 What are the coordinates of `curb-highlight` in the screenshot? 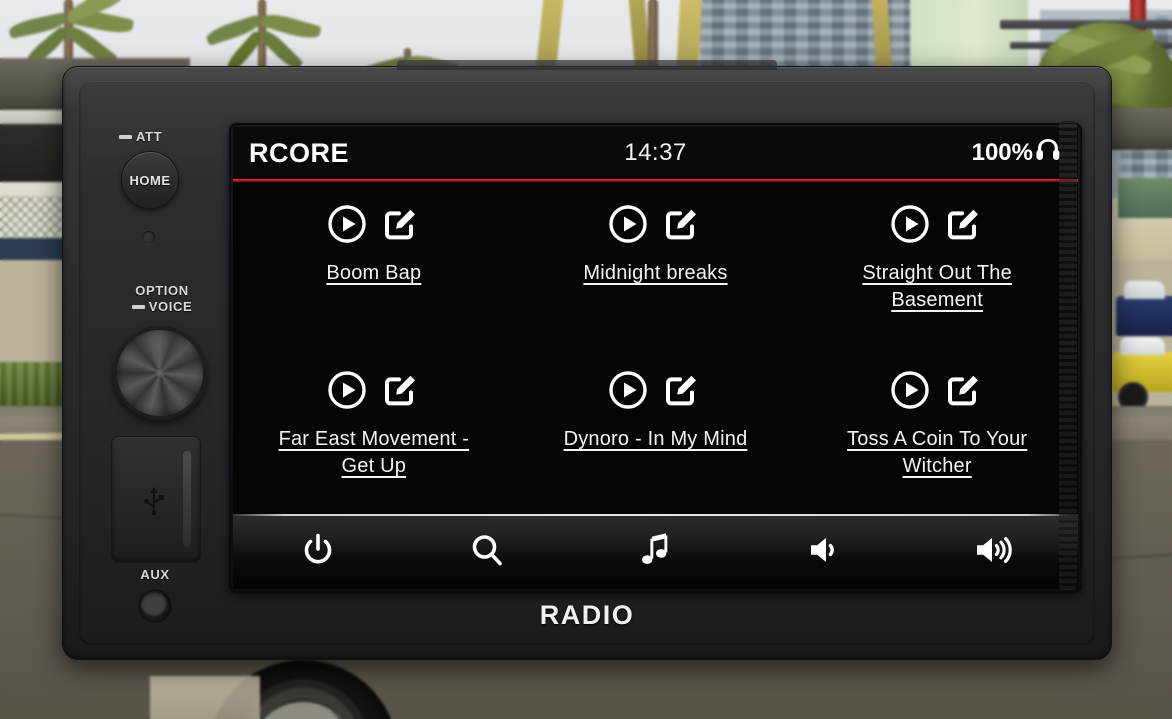 It's located at (205, 697).